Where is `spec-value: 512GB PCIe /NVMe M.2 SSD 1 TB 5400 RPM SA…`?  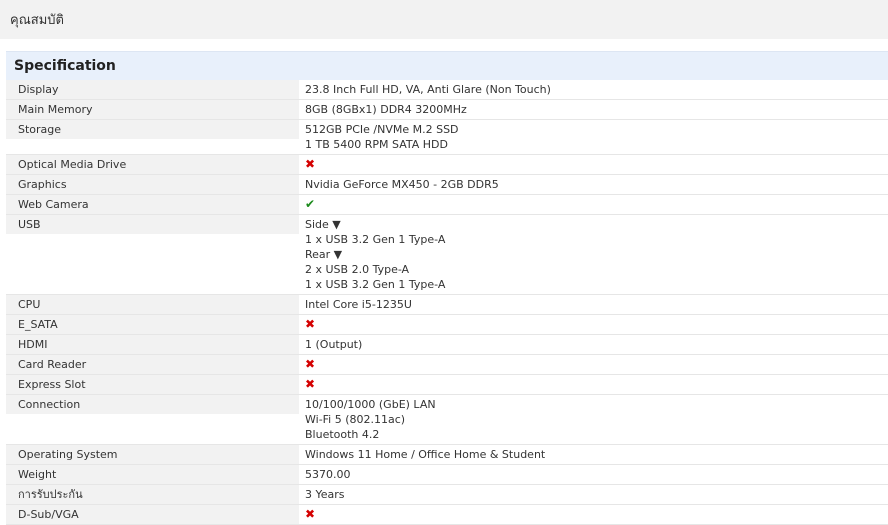 spec-value: 512GB PCIe /NVMe M.2 SSD 1 TB 5400 RPM SA… is located at coordinates (596, 137).